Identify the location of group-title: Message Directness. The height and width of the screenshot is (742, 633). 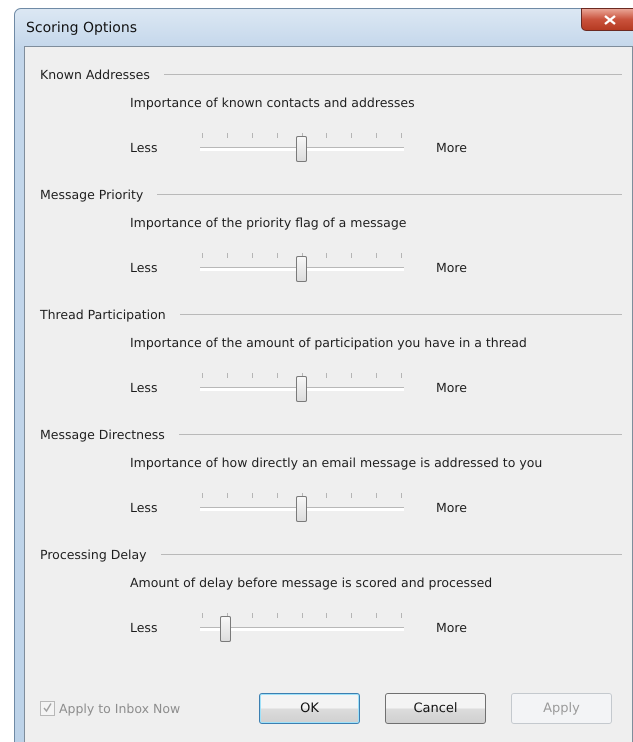
(102, 434).